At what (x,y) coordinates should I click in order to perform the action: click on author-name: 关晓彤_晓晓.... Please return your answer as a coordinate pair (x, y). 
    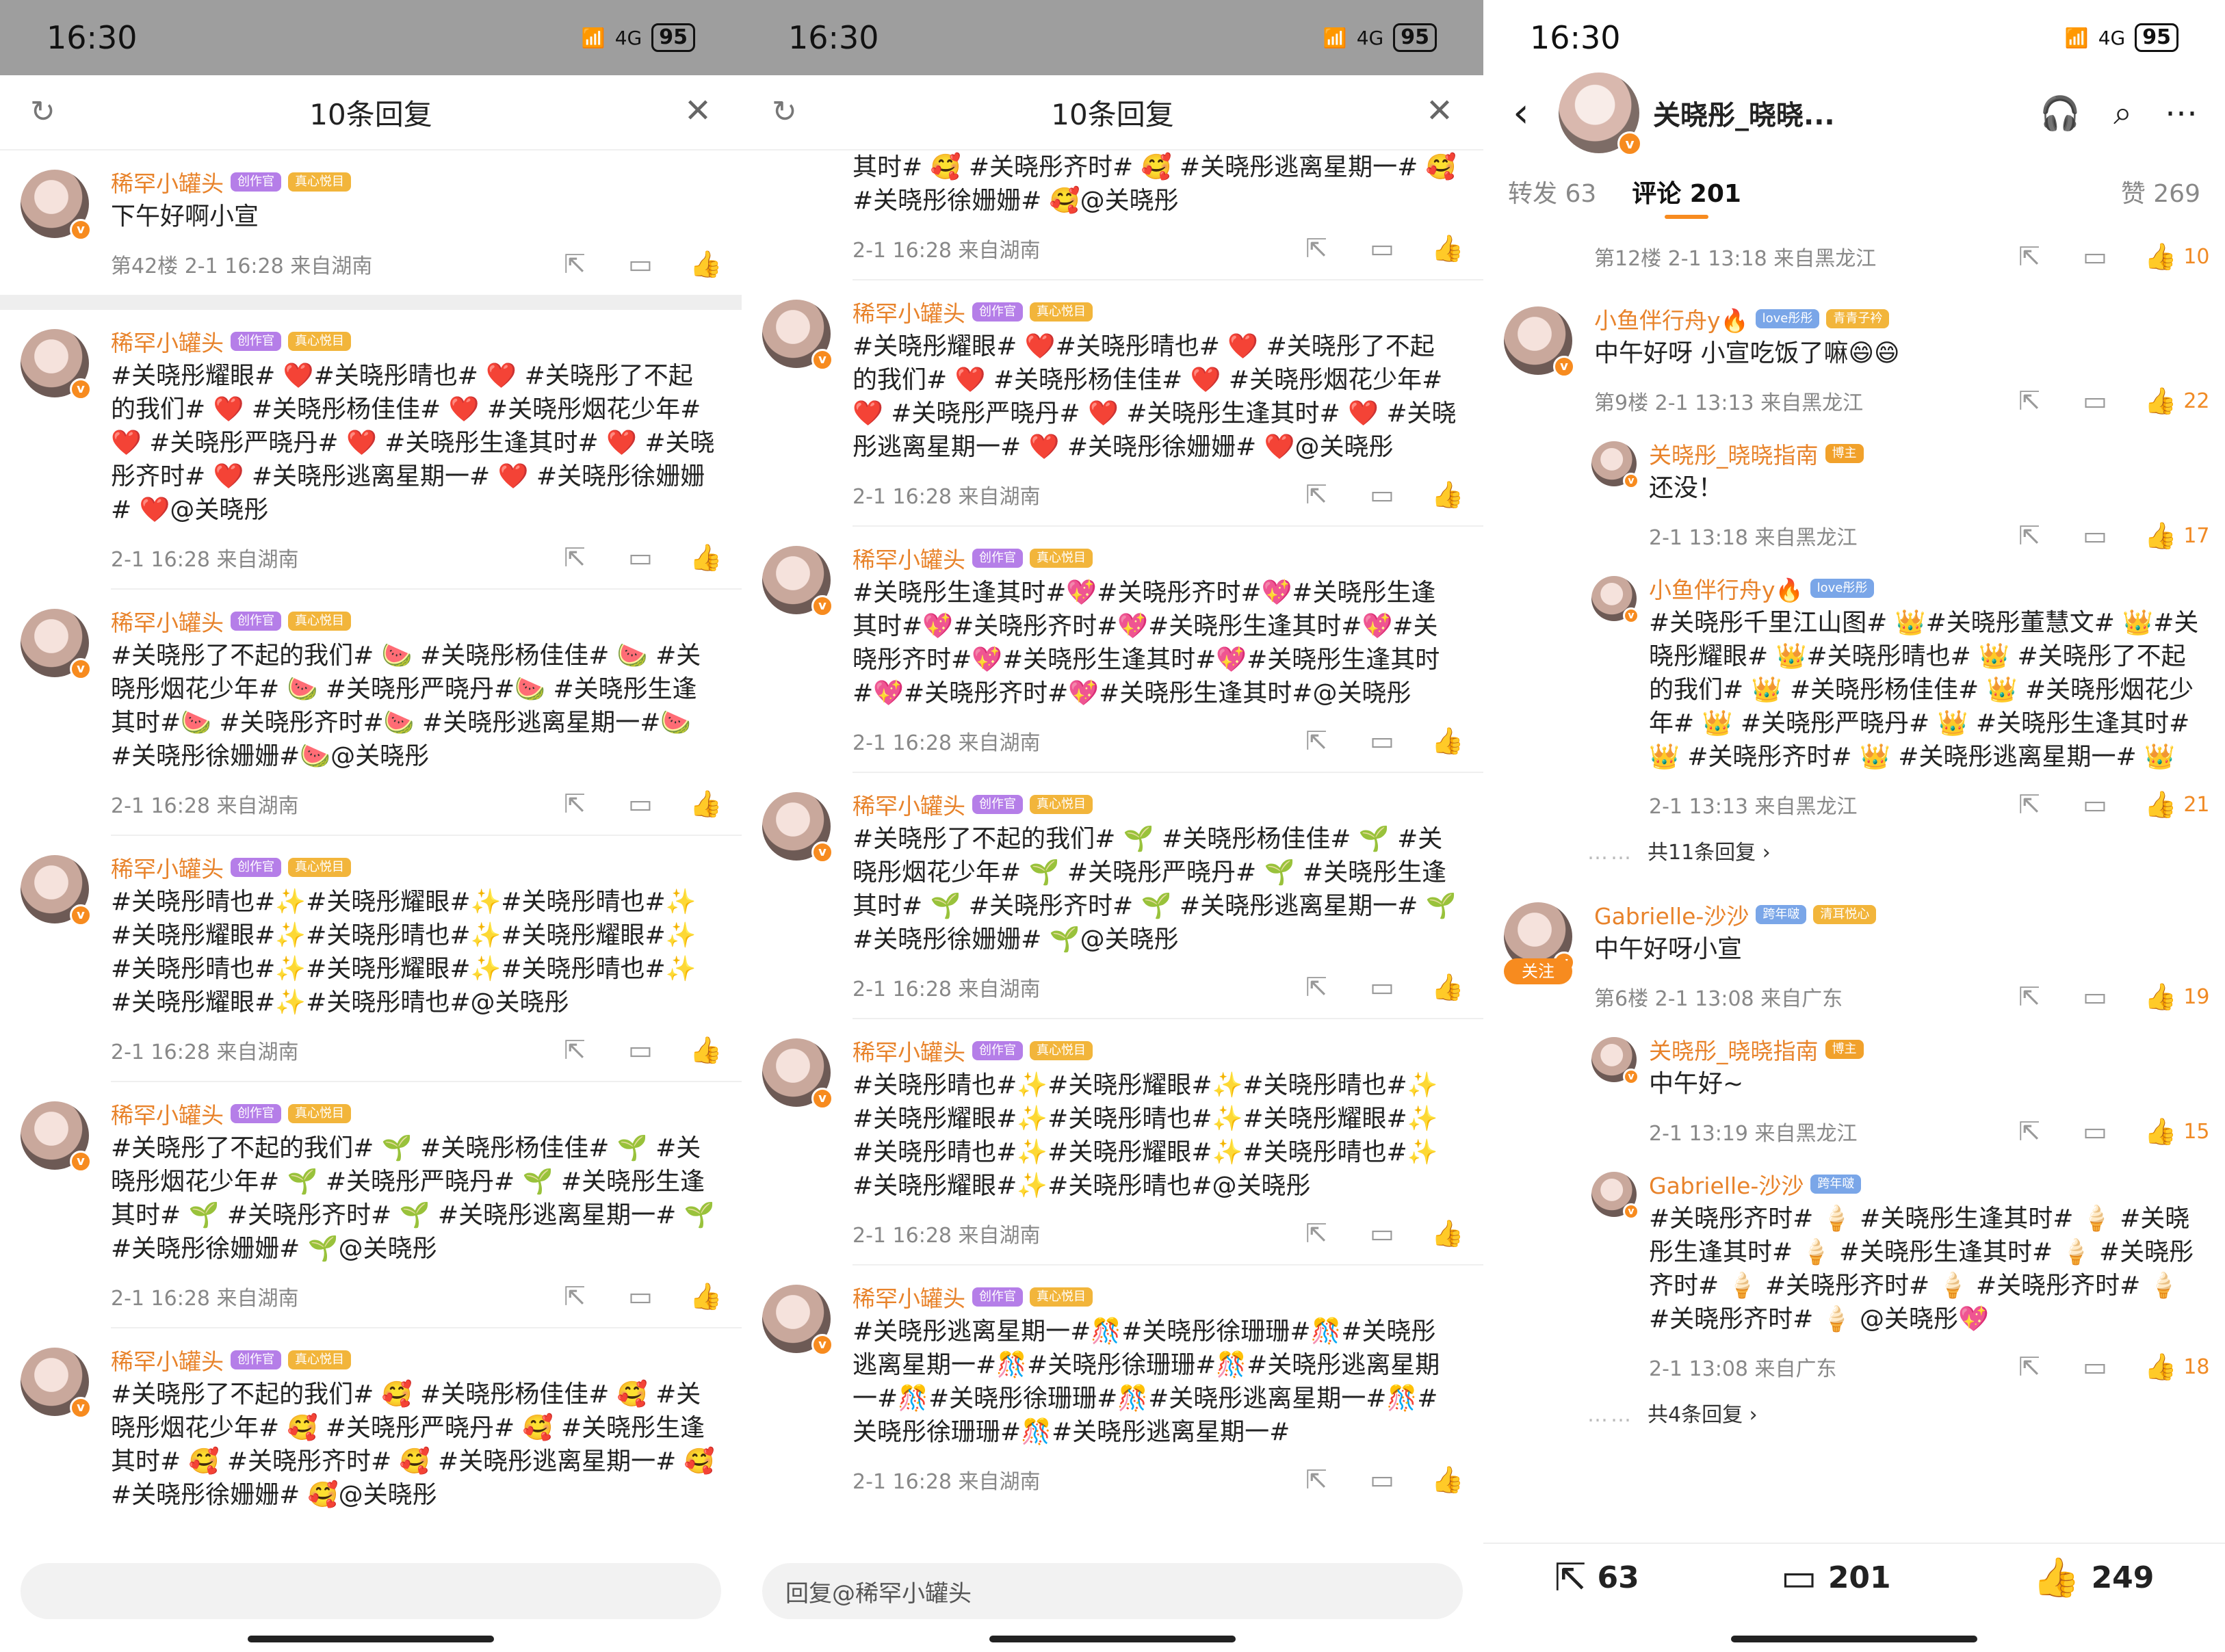
    Looking at the image, I should click on (1847, 113).